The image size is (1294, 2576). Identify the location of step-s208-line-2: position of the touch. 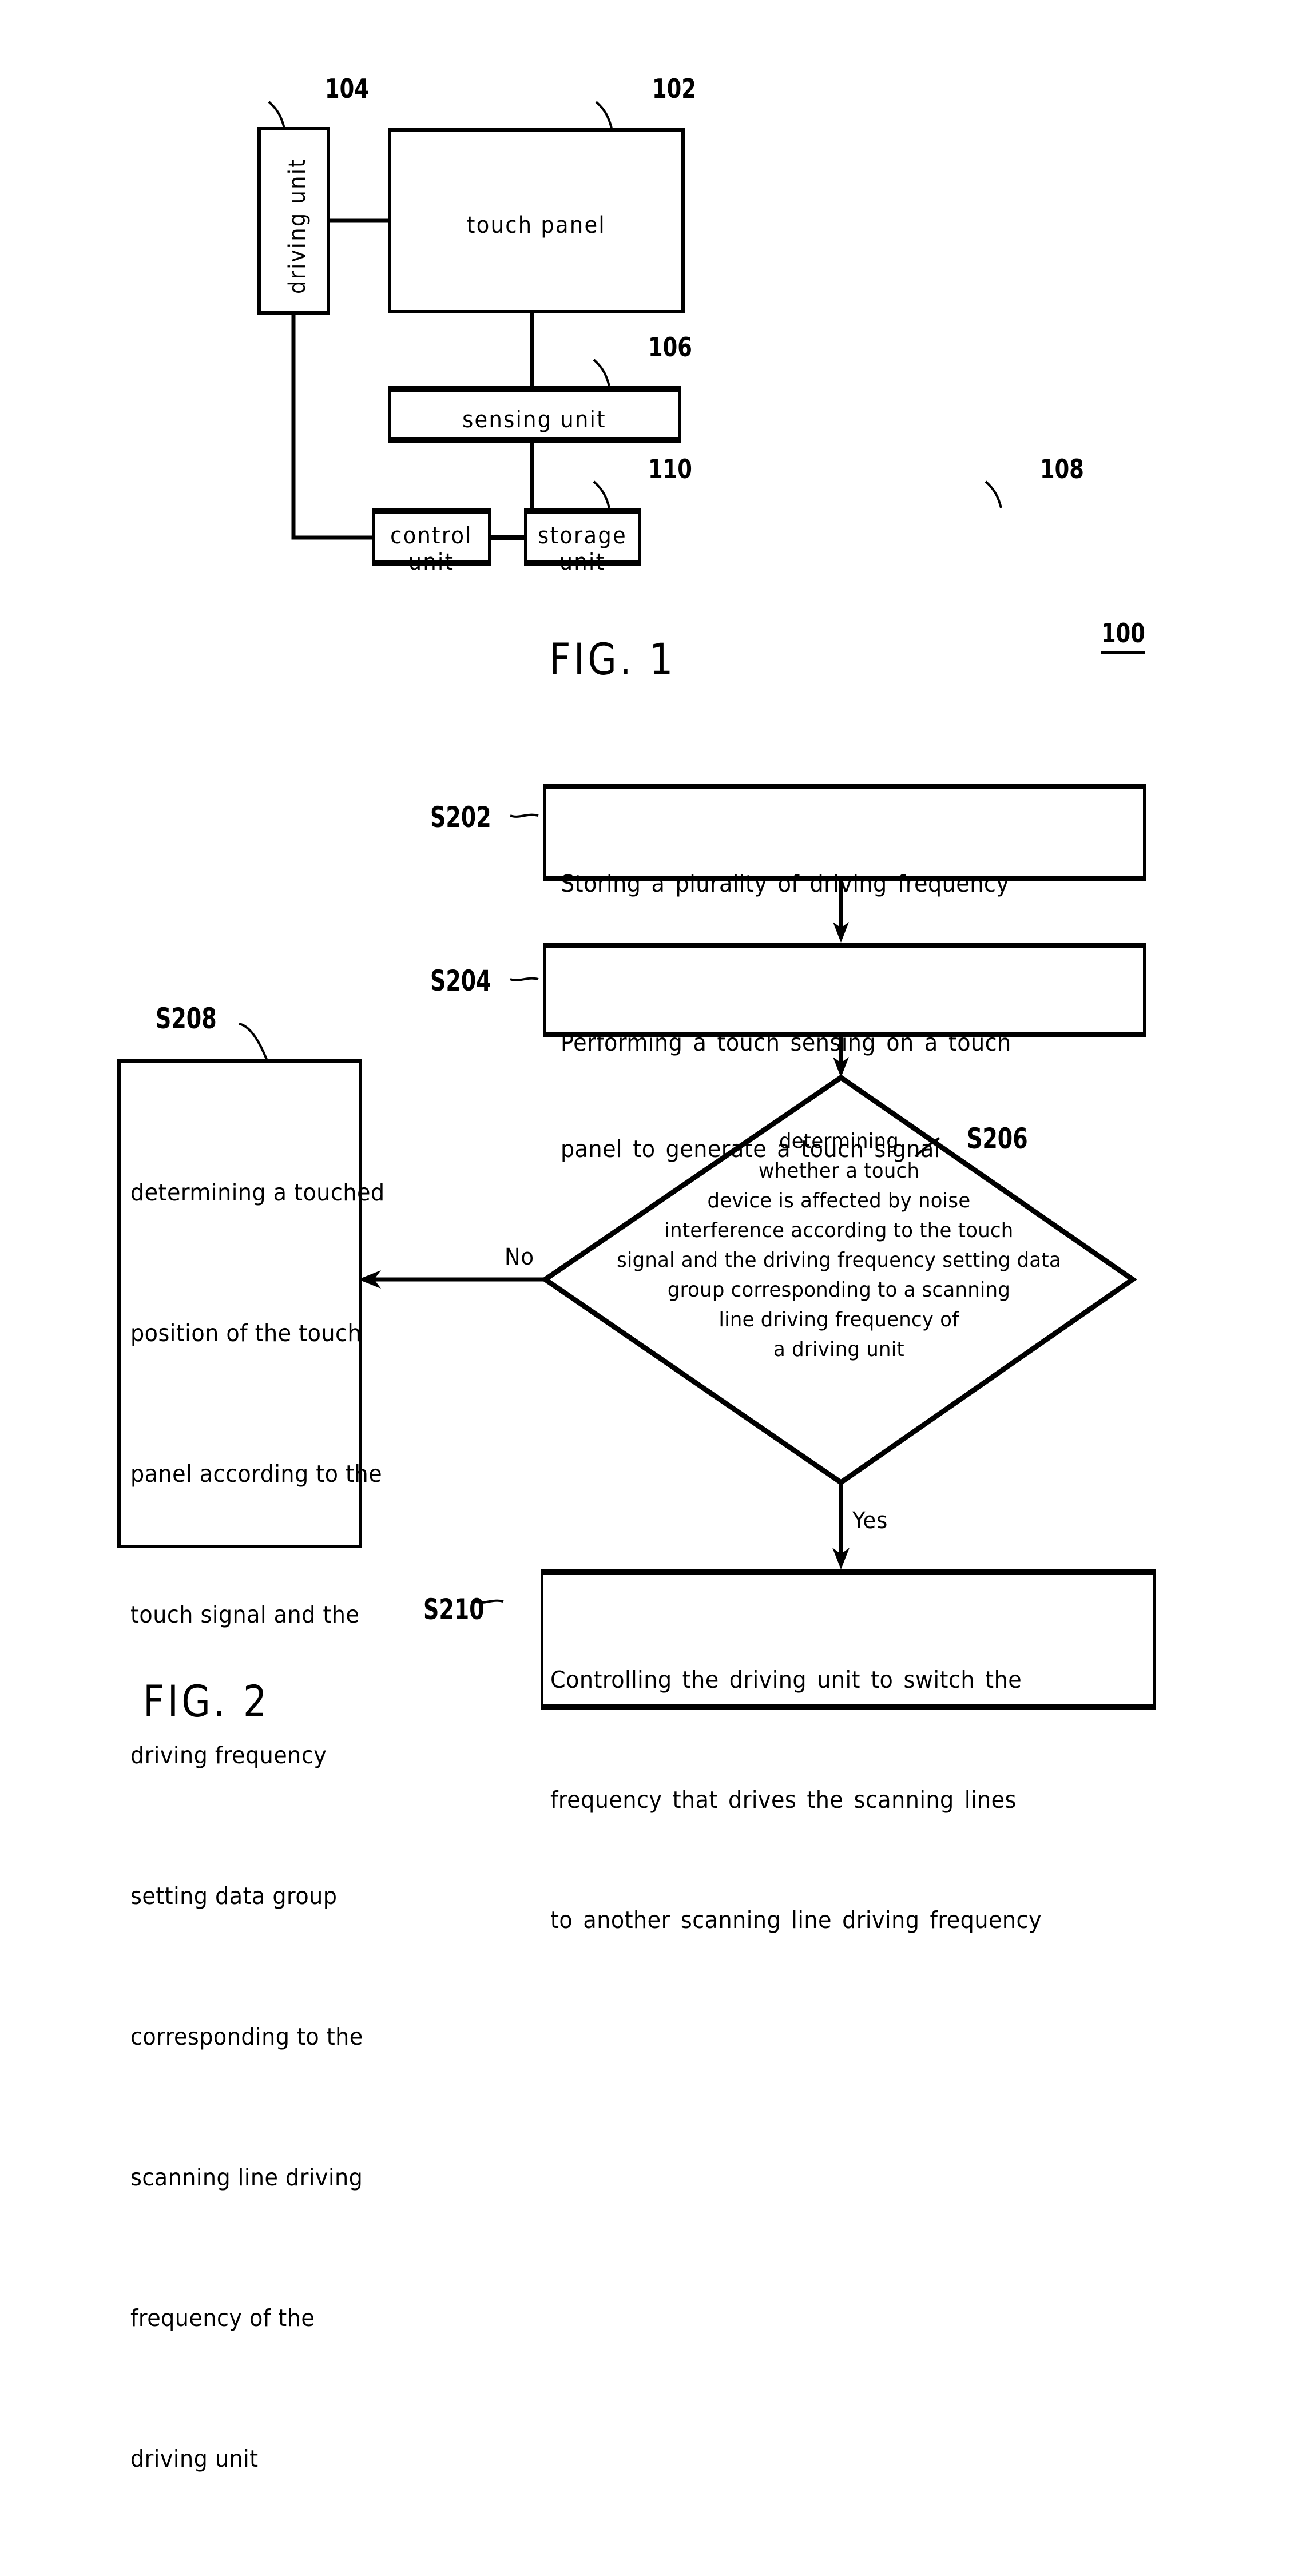
(246, 1333).